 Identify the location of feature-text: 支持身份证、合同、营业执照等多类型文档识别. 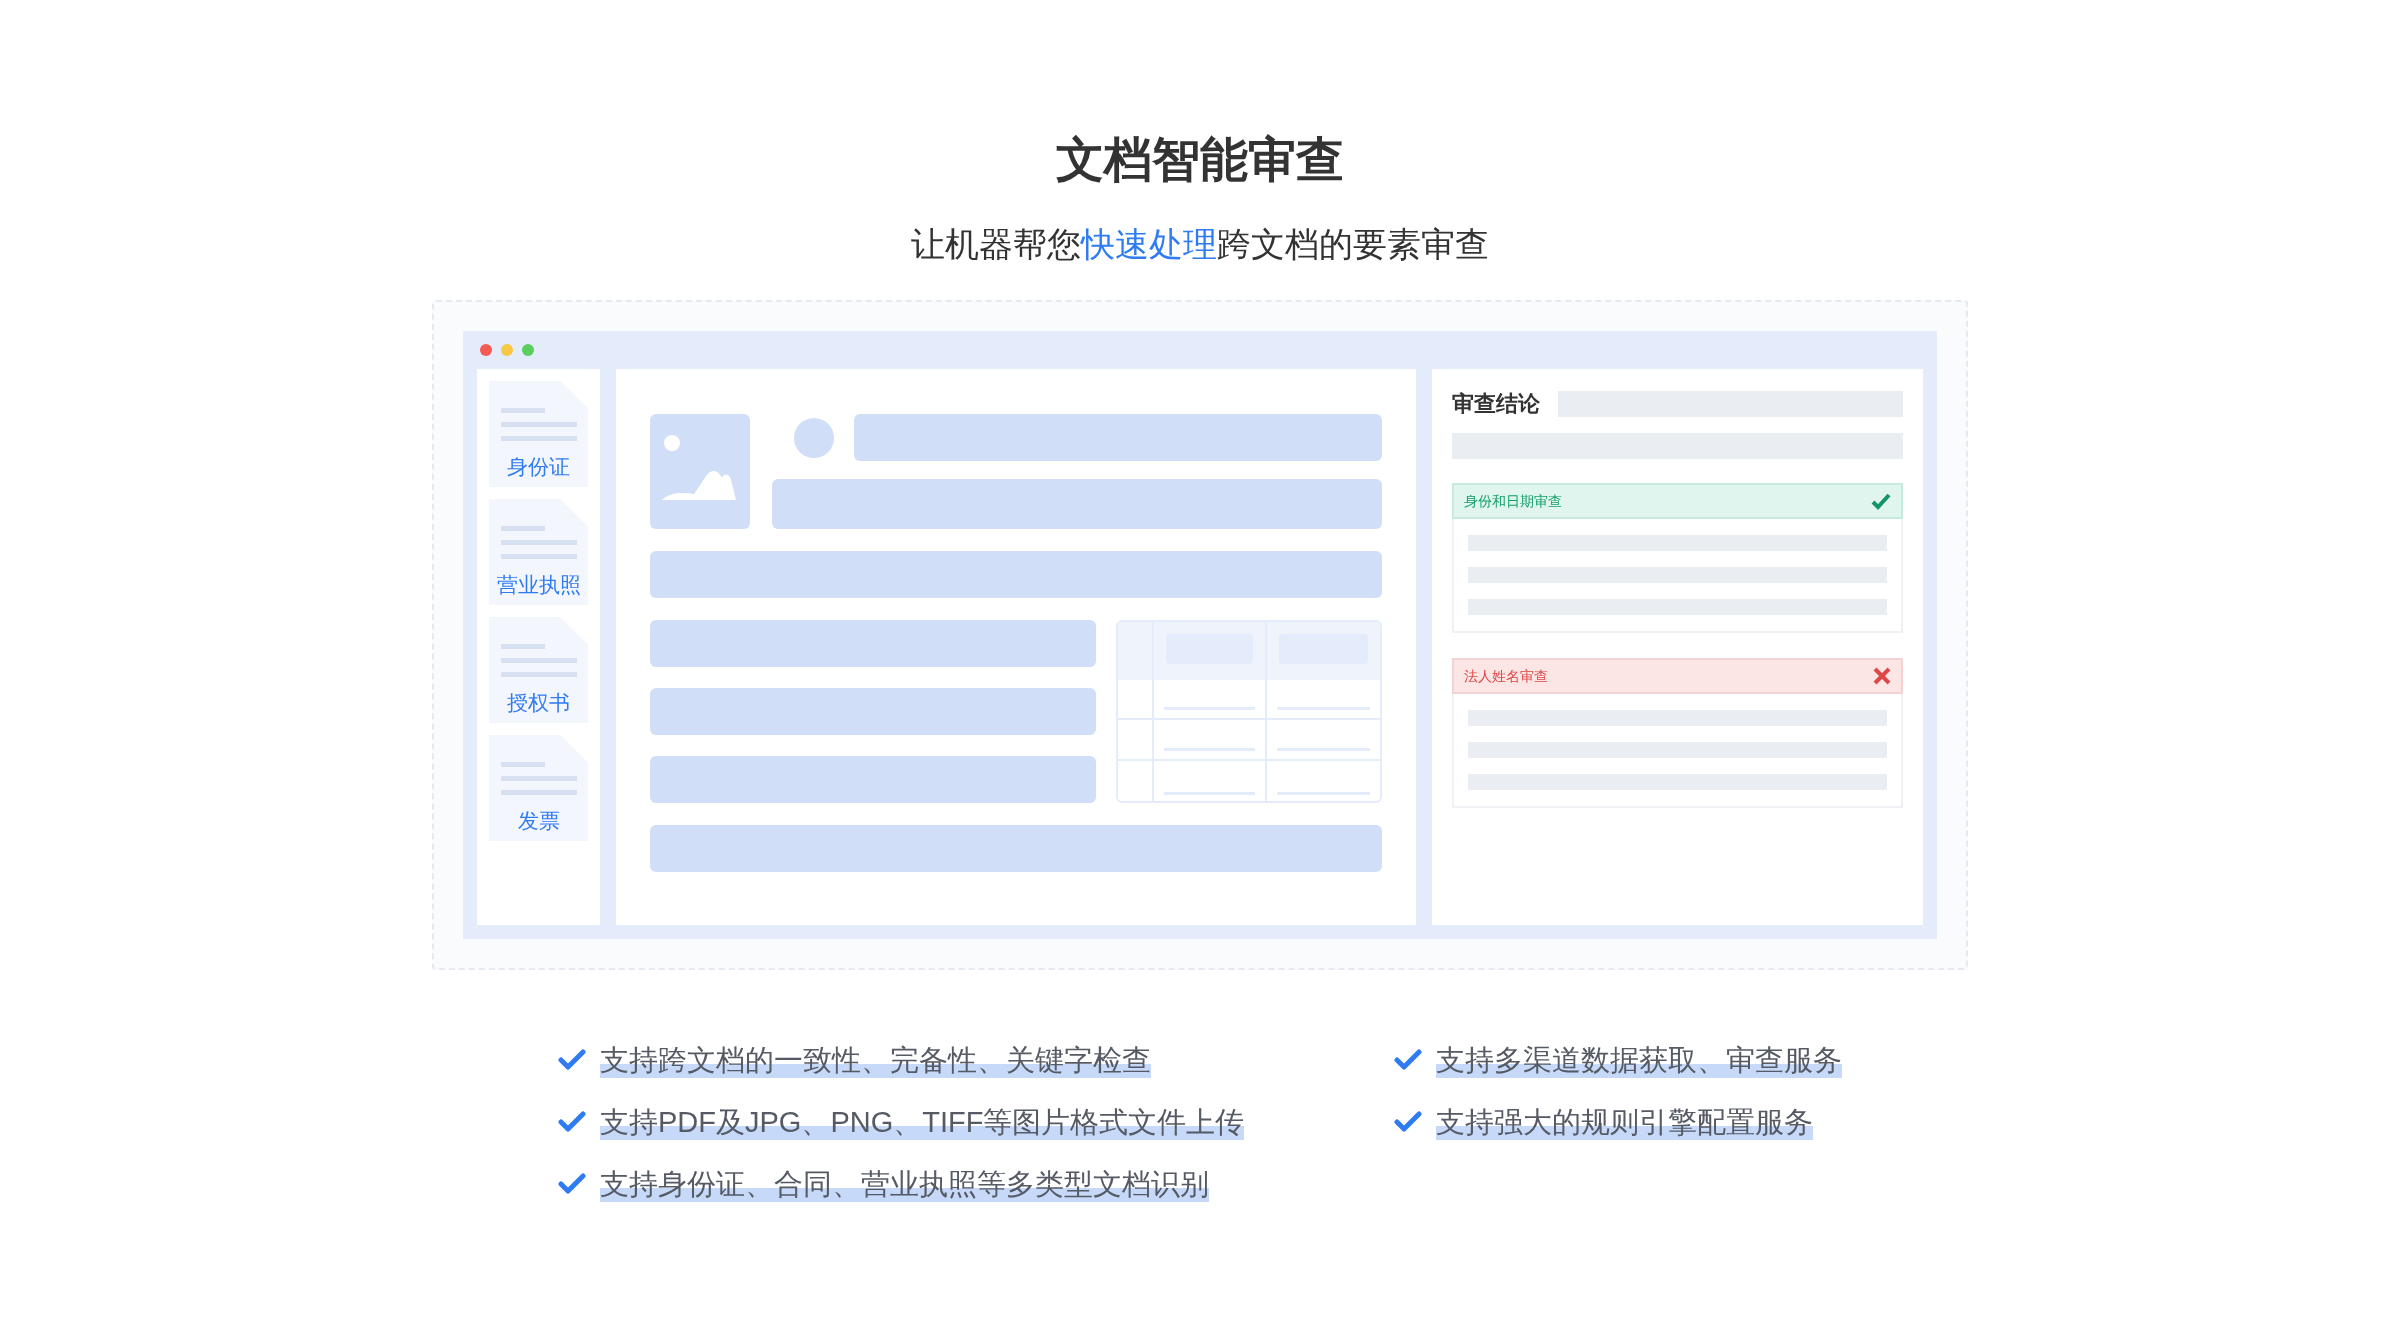
(904, 1184).